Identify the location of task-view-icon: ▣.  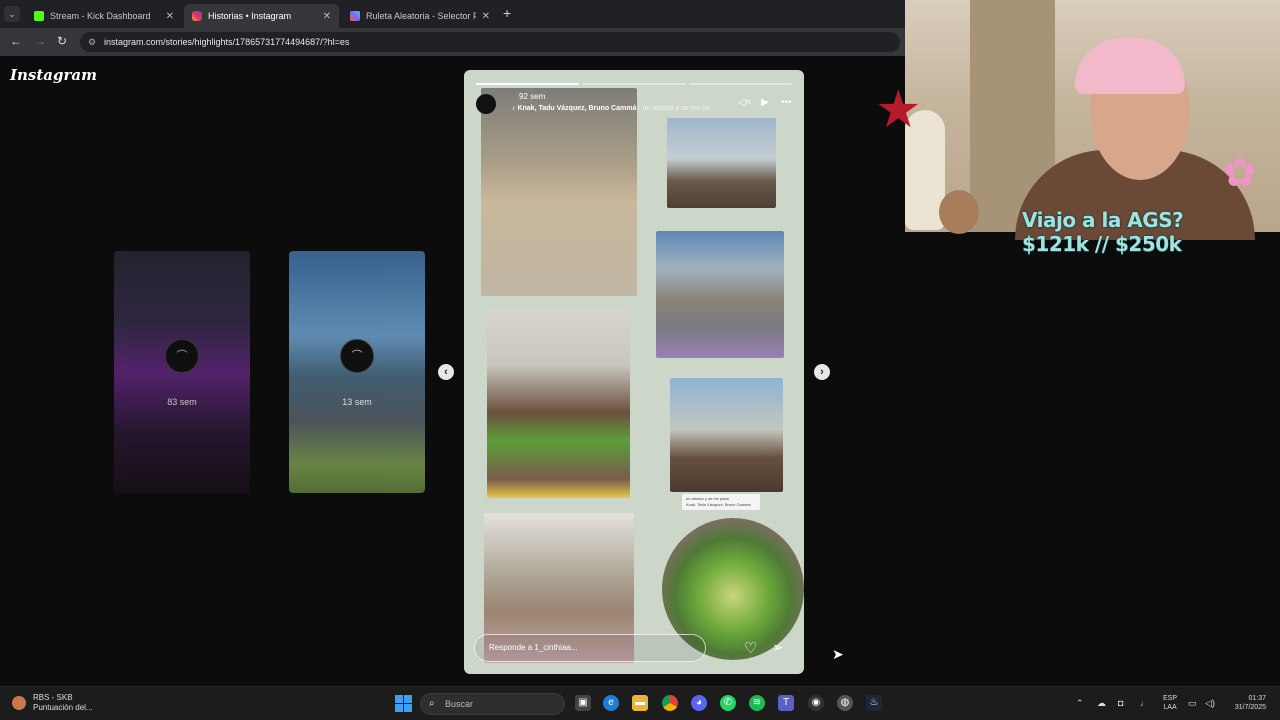
(583, 703).